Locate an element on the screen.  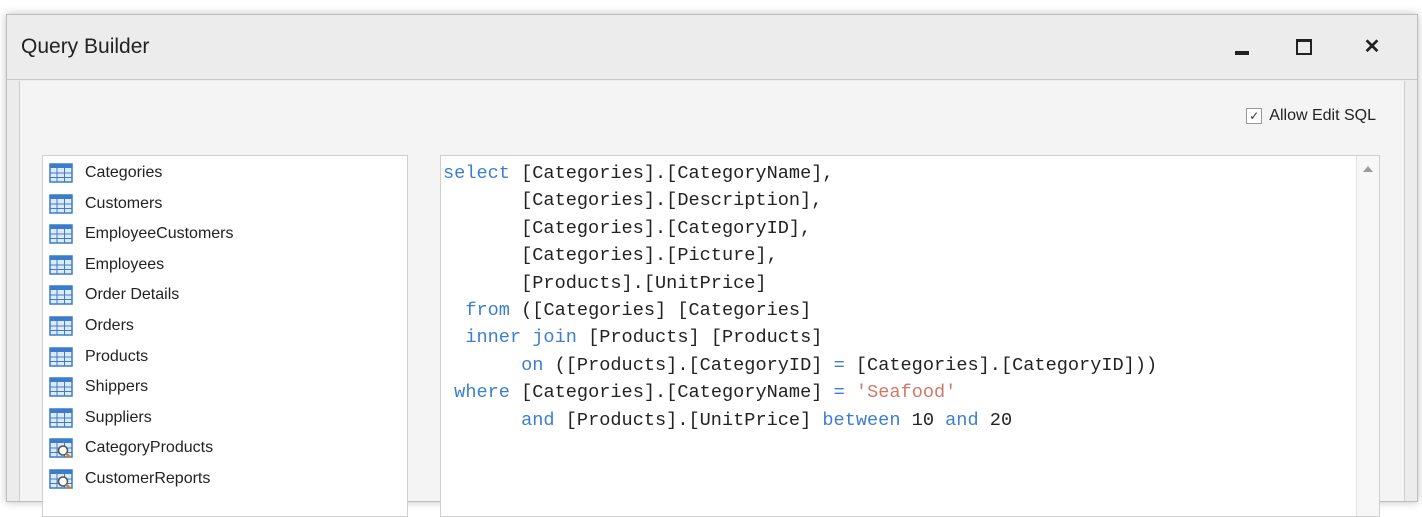
table-list-item-label: Shippers is located at coordinates (117, 387).